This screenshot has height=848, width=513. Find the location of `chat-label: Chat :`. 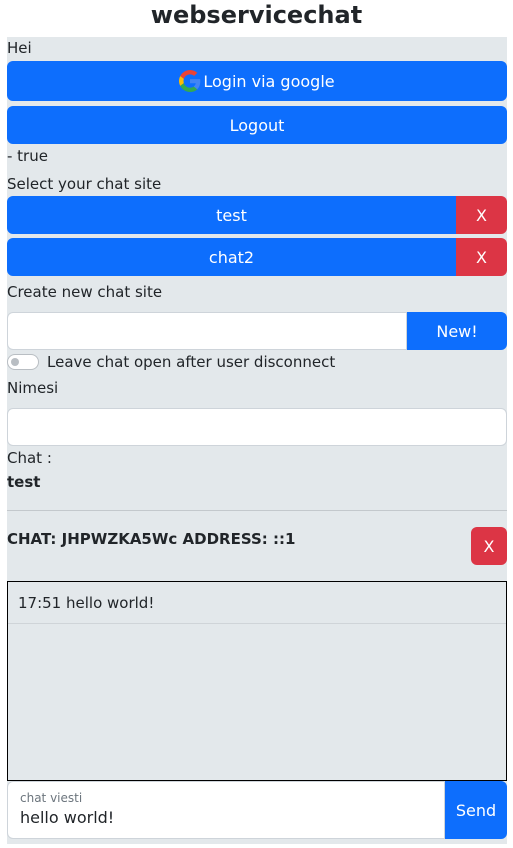

chat-label: Chat : is located at coordinates (29, 458).